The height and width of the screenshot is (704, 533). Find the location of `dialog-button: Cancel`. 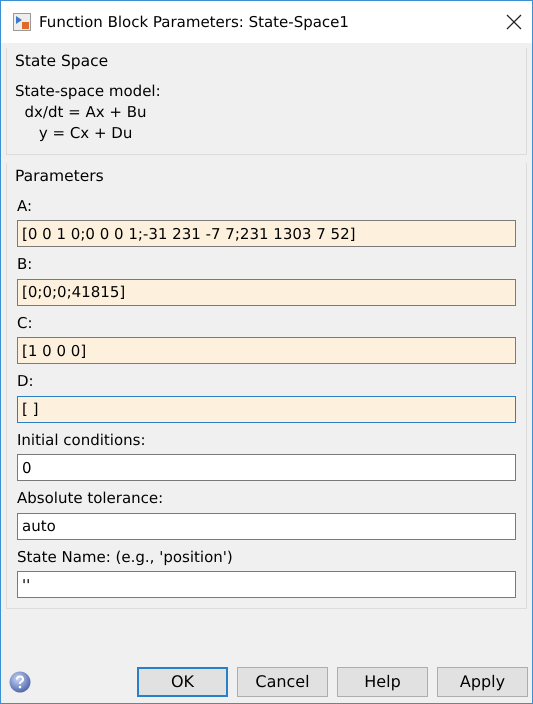

dialog-button: Cancel is located at coordinates (282, 682).